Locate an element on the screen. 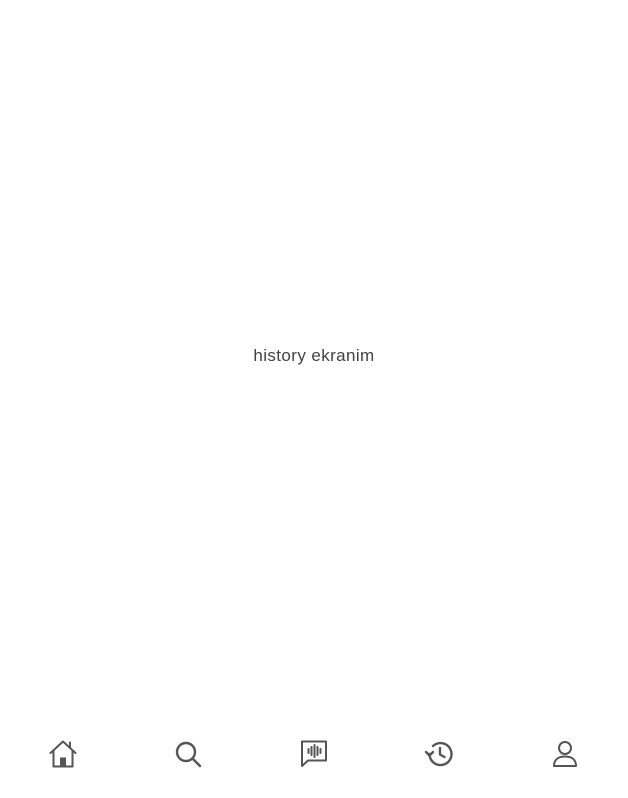 Image resolution: width=628 pixels, height=798 pixels. nav-item-home is located at coordinates (63, 755).